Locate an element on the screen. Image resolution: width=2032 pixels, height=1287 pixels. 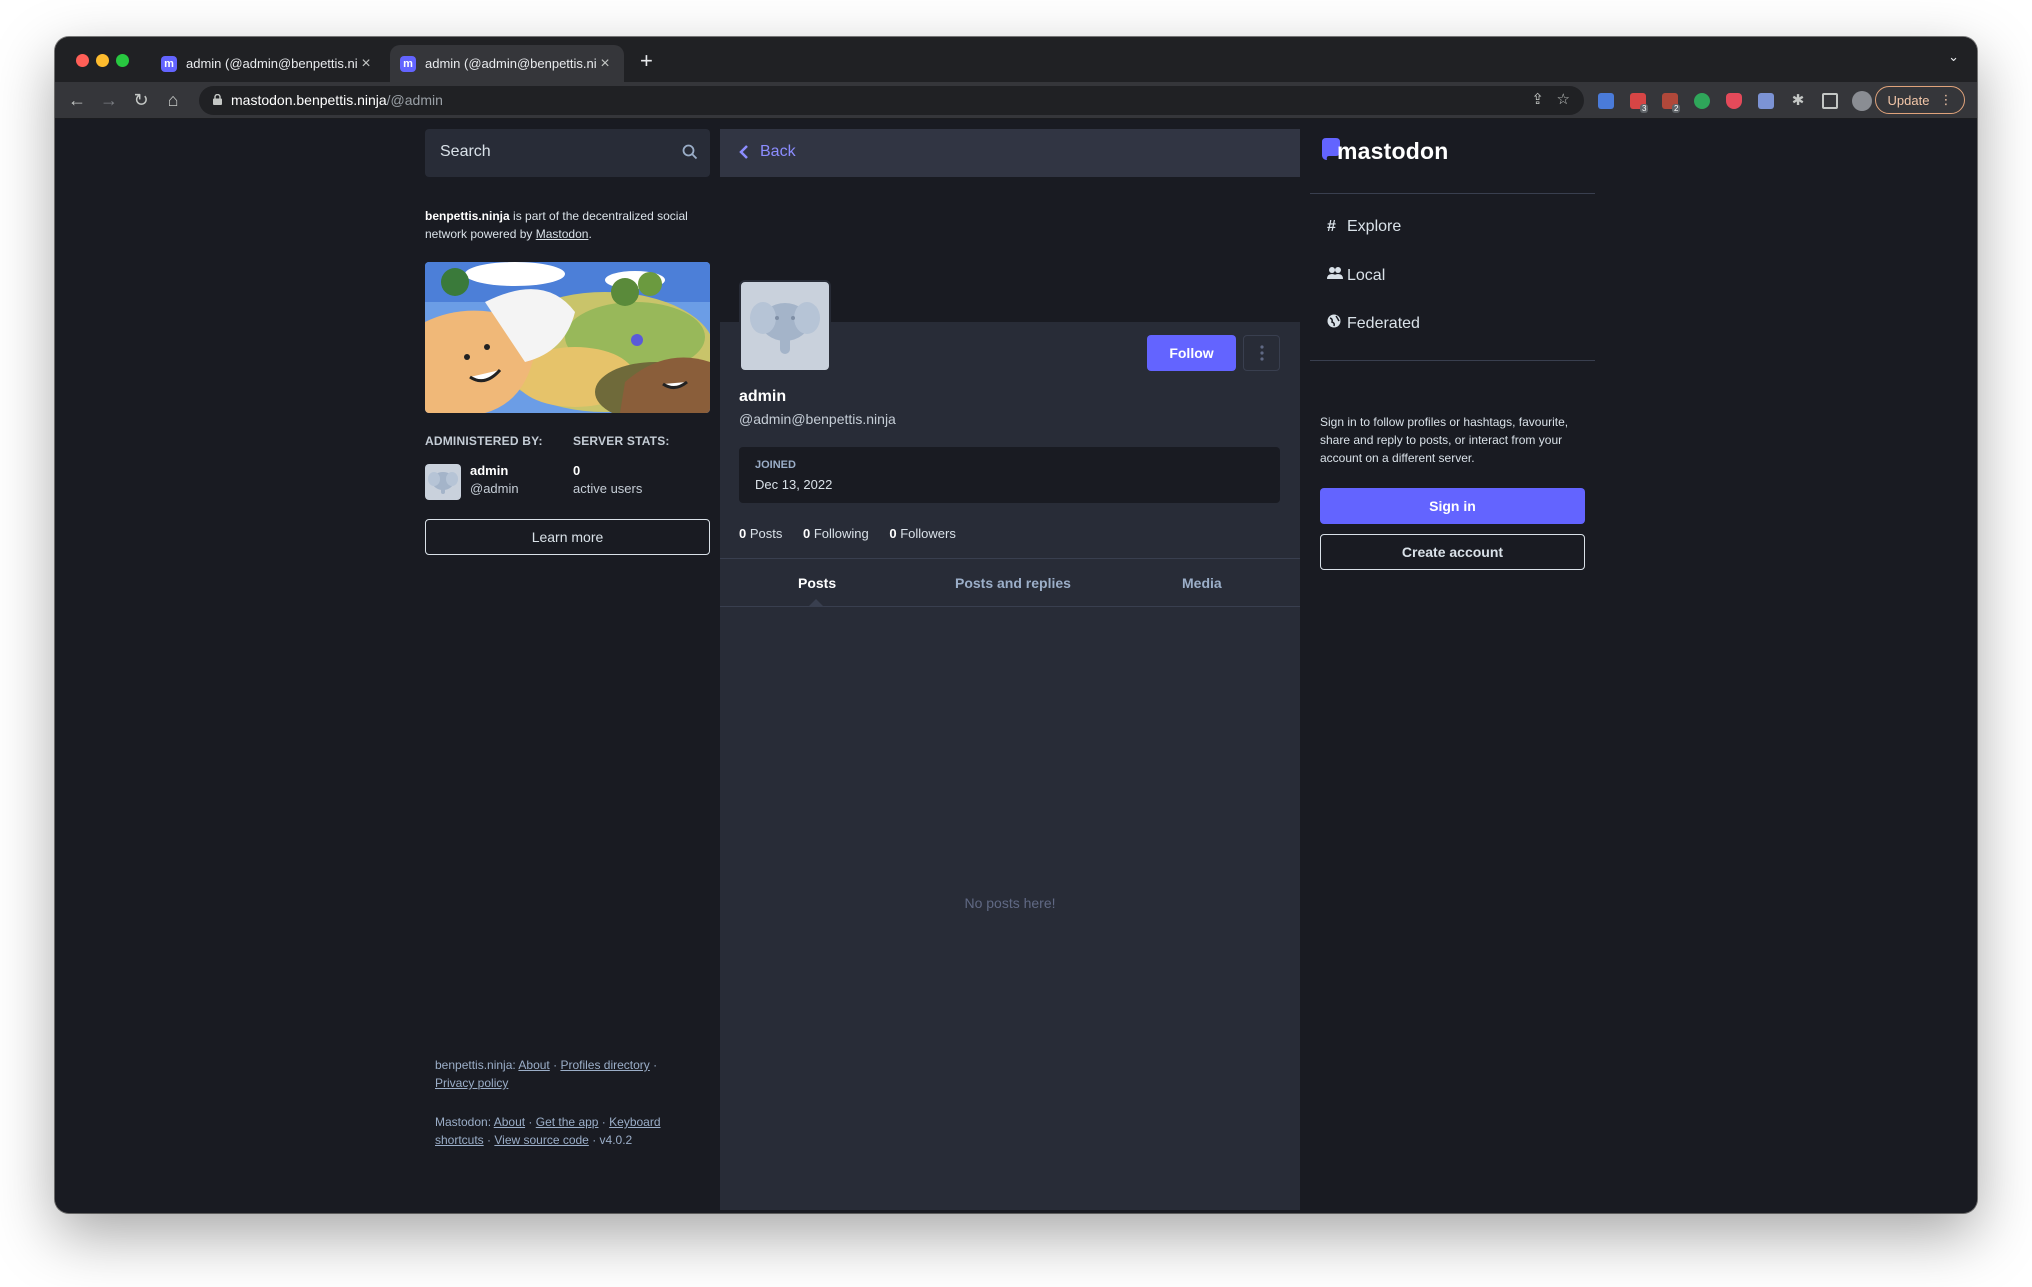
chevron-left-icon is located at coordinates (743, 152).